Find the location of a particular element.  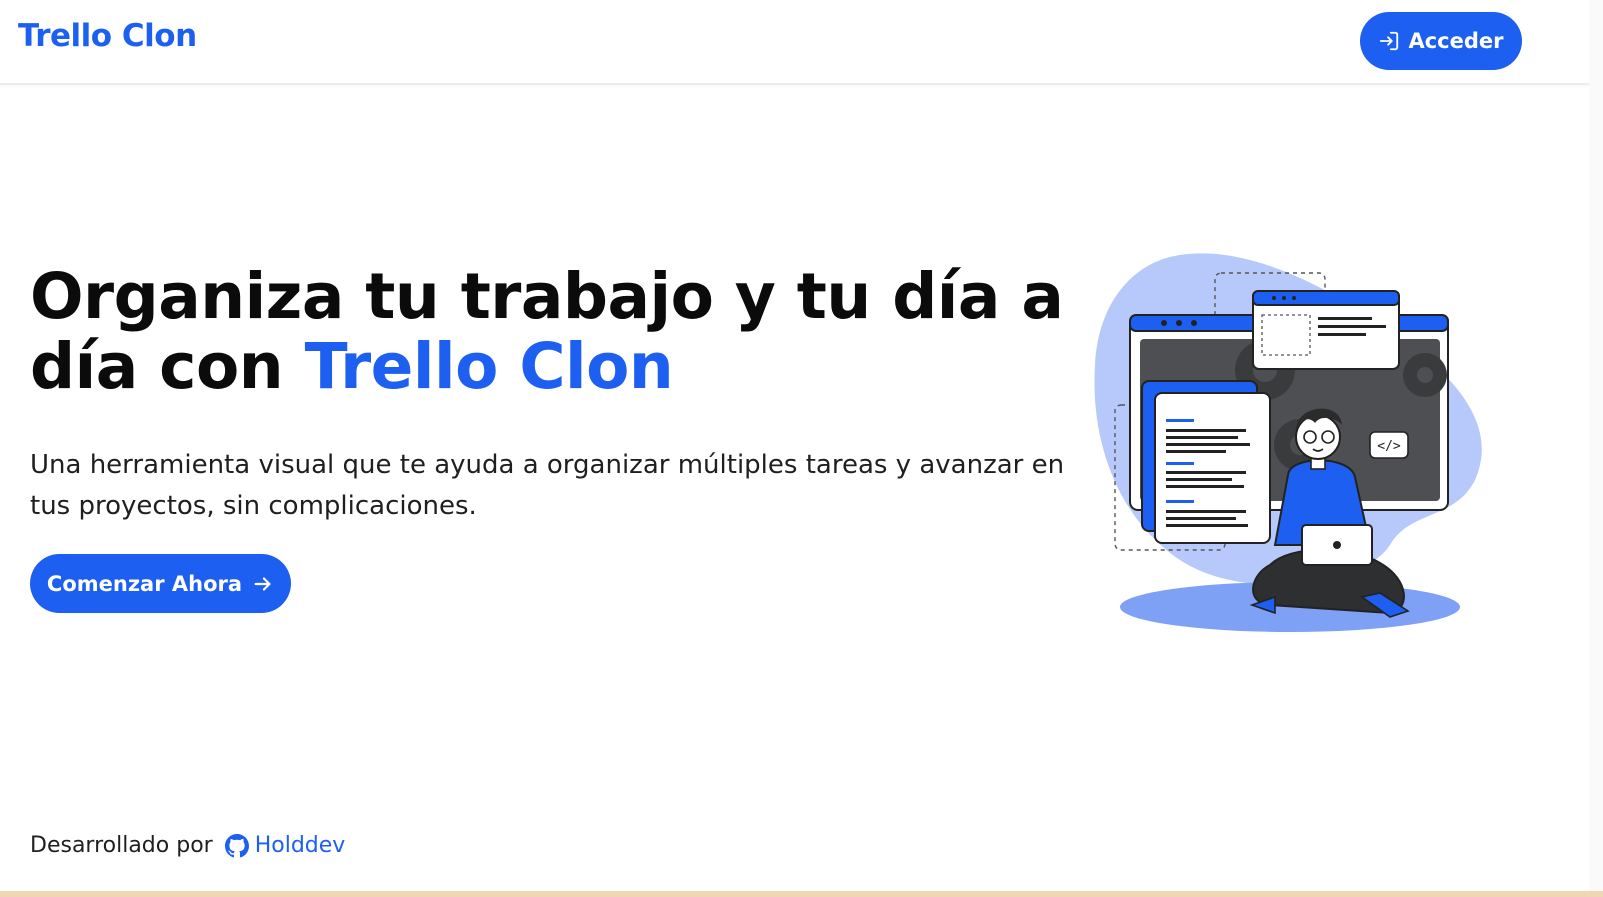

top-navbar: Trello Clon Acceder is located at coordinates (801, 42).